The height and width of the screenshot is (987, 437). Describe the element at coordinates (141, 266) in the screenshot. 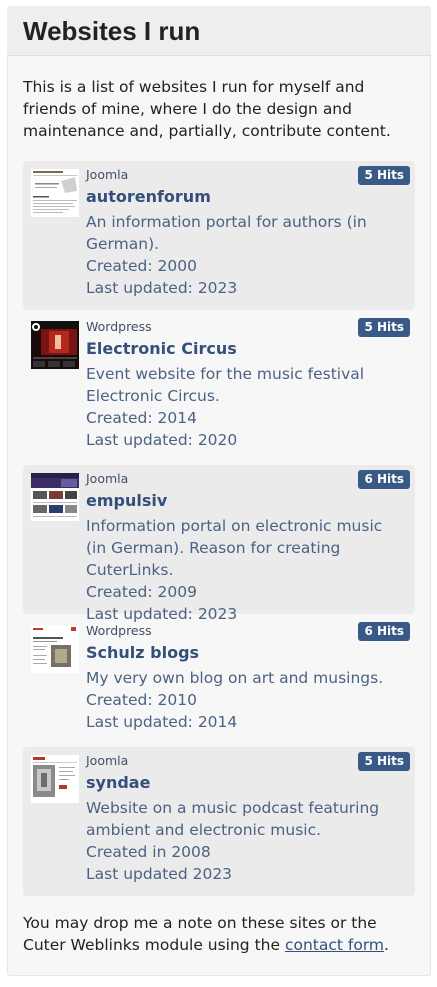

I see `created-text: Created: 2000` at that location.